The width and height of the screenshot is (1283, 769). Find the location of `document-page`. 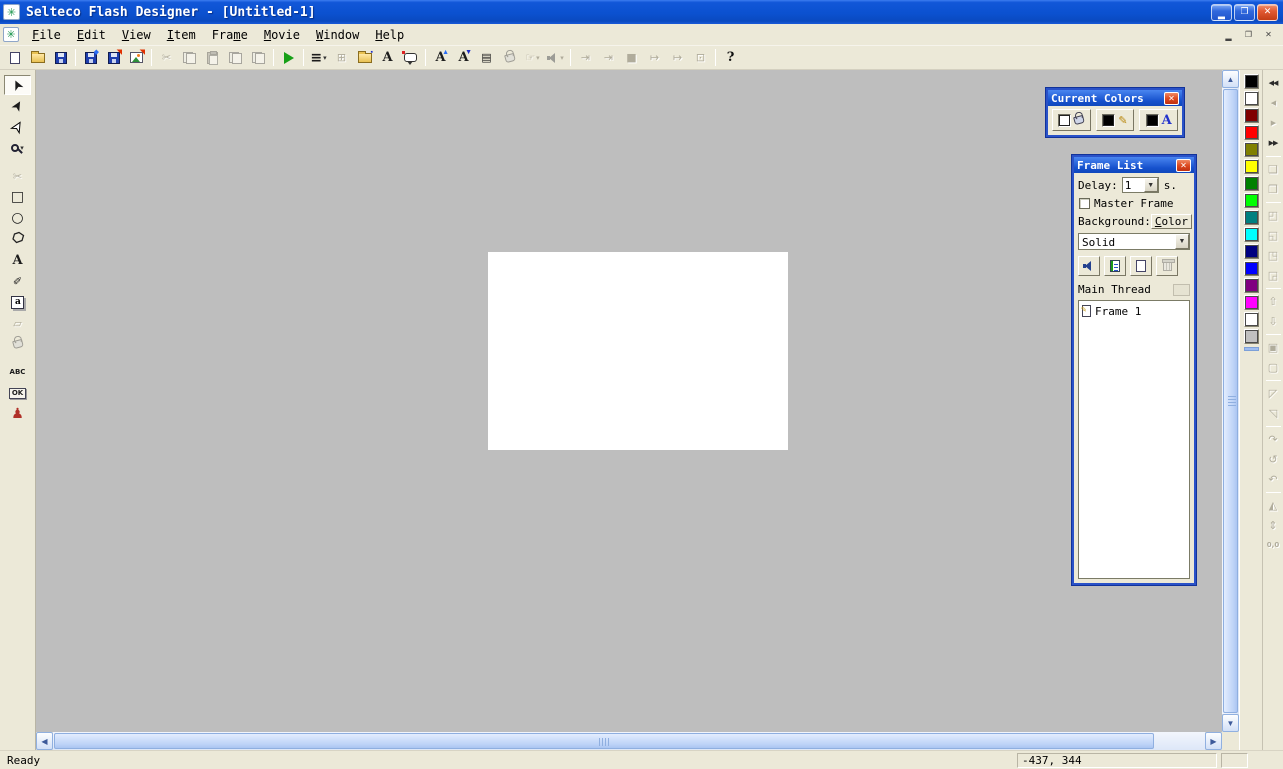

document-page is located at coordinates (638, 351).